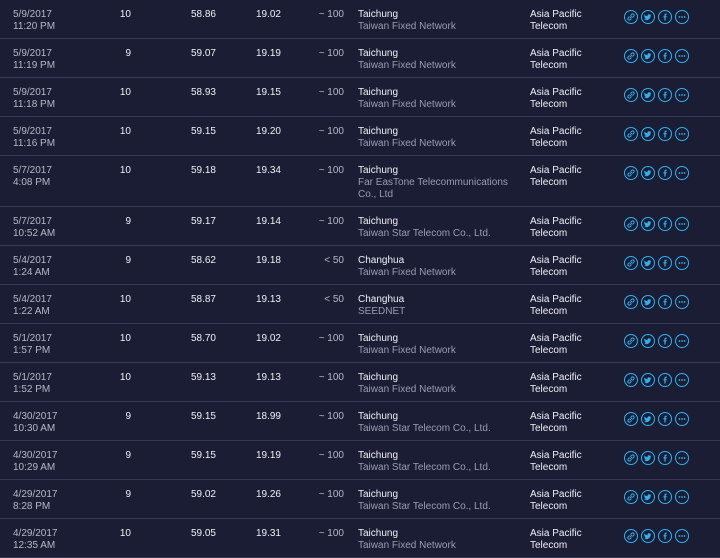 Image resolution: width=720 pixels, height=558 pixels. I want to click on result-datetime: 5/4/2017 1:24 AM, so click(58, 267).